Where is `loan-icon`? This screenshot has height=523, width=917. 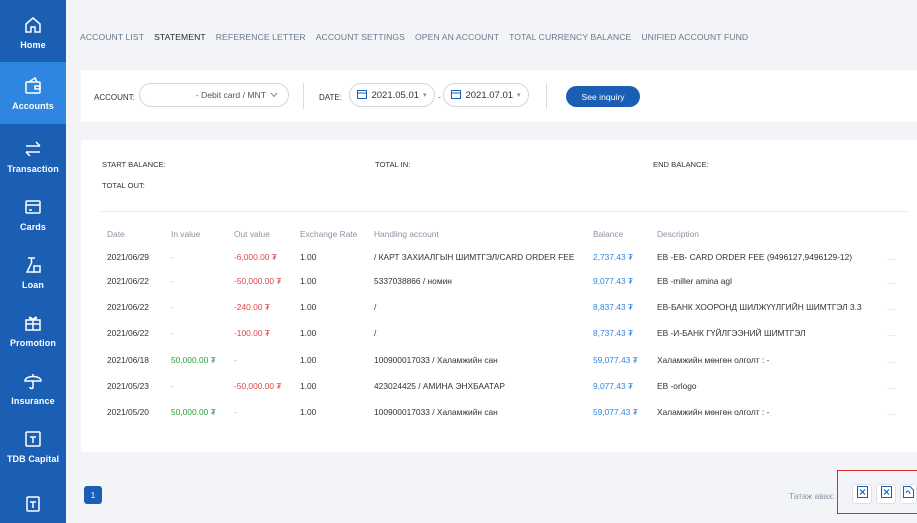 loan-icon is located at coordinates (33, 265).